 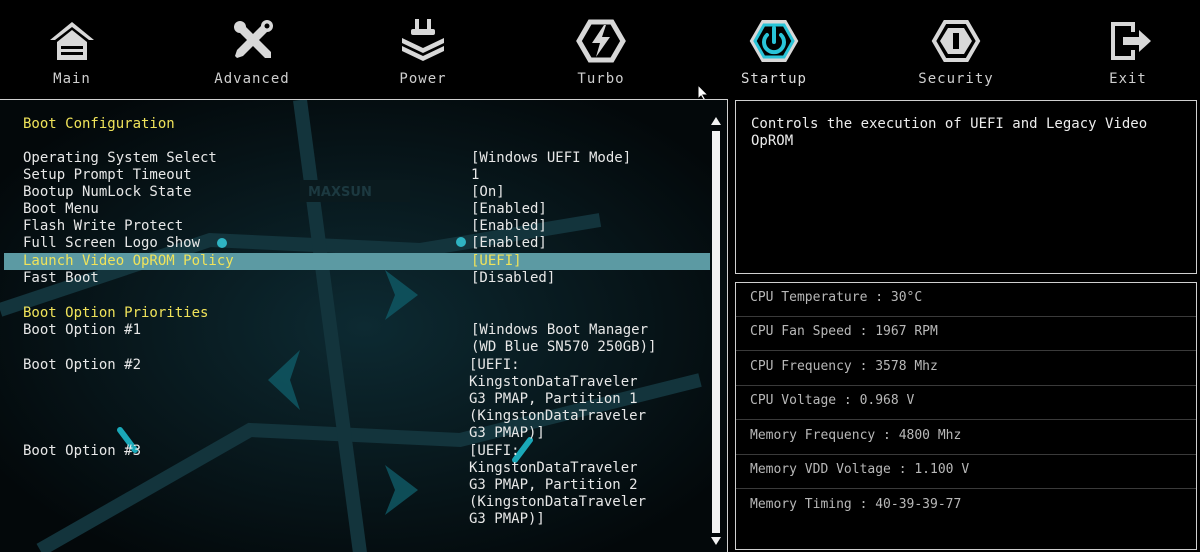 I want to click on tab-security: Security, so click(x=956, y=49).